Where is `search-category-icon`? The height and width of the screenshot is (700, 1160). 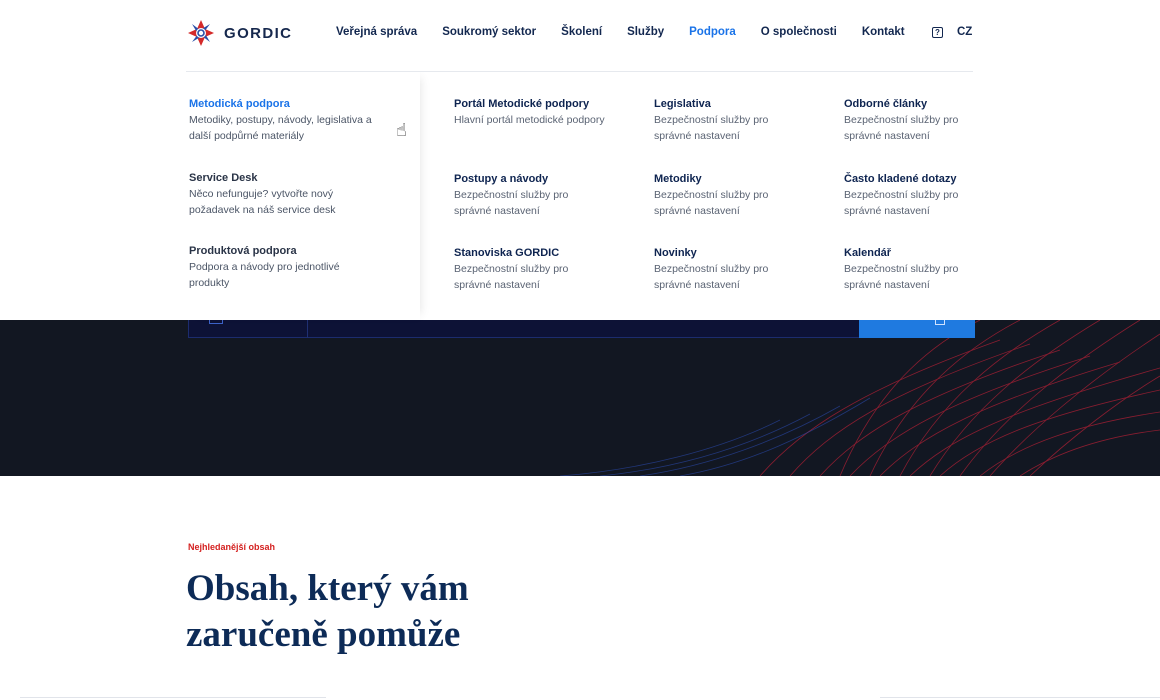 search-category-icon is located at coordinates (216, 322).